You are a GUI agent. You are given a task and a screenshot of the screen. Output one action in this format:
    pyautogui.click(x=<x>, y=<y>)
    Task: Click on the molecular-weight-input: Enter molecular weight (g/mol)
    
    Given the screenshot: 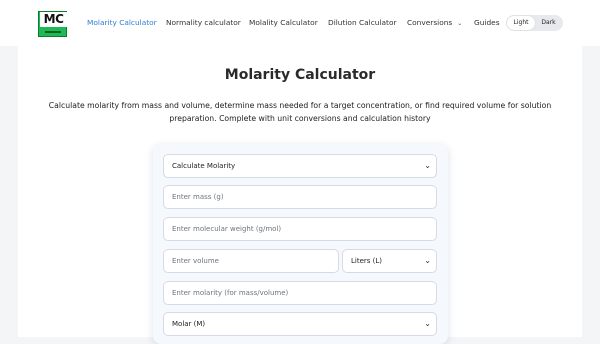 What is the action you would take?
    pyautogui.click(x=300, y=229)
    